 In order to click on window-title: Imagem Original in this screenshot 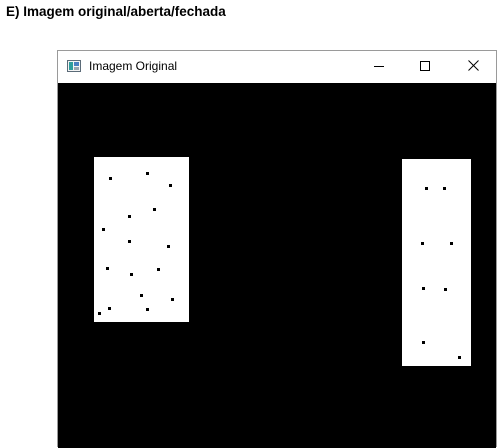, I will do `click(133, 66)`.